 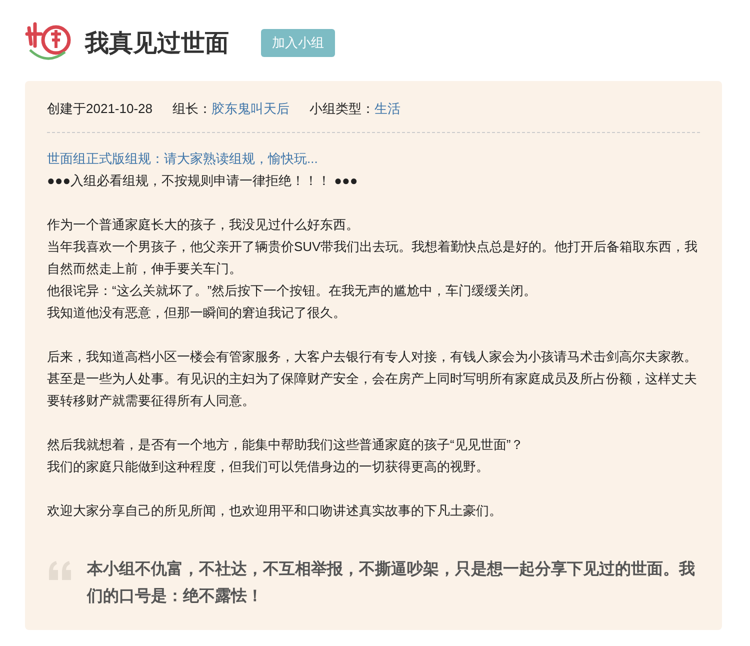 I want to click on description-text: 我知道他没有恶意，但那一瞬间的窘迫我记了很久。, so click(x=197, y=313).